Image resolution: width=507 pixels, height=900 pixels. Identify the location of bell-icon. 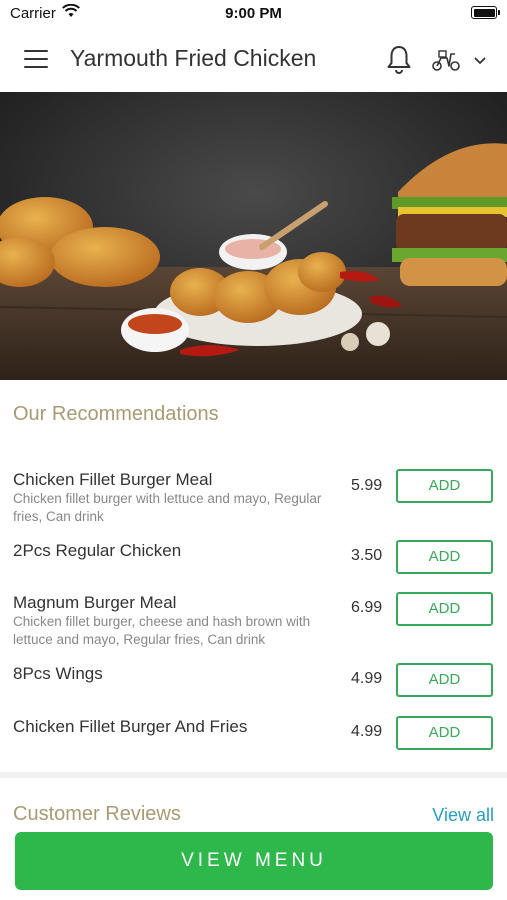
(399, 59).